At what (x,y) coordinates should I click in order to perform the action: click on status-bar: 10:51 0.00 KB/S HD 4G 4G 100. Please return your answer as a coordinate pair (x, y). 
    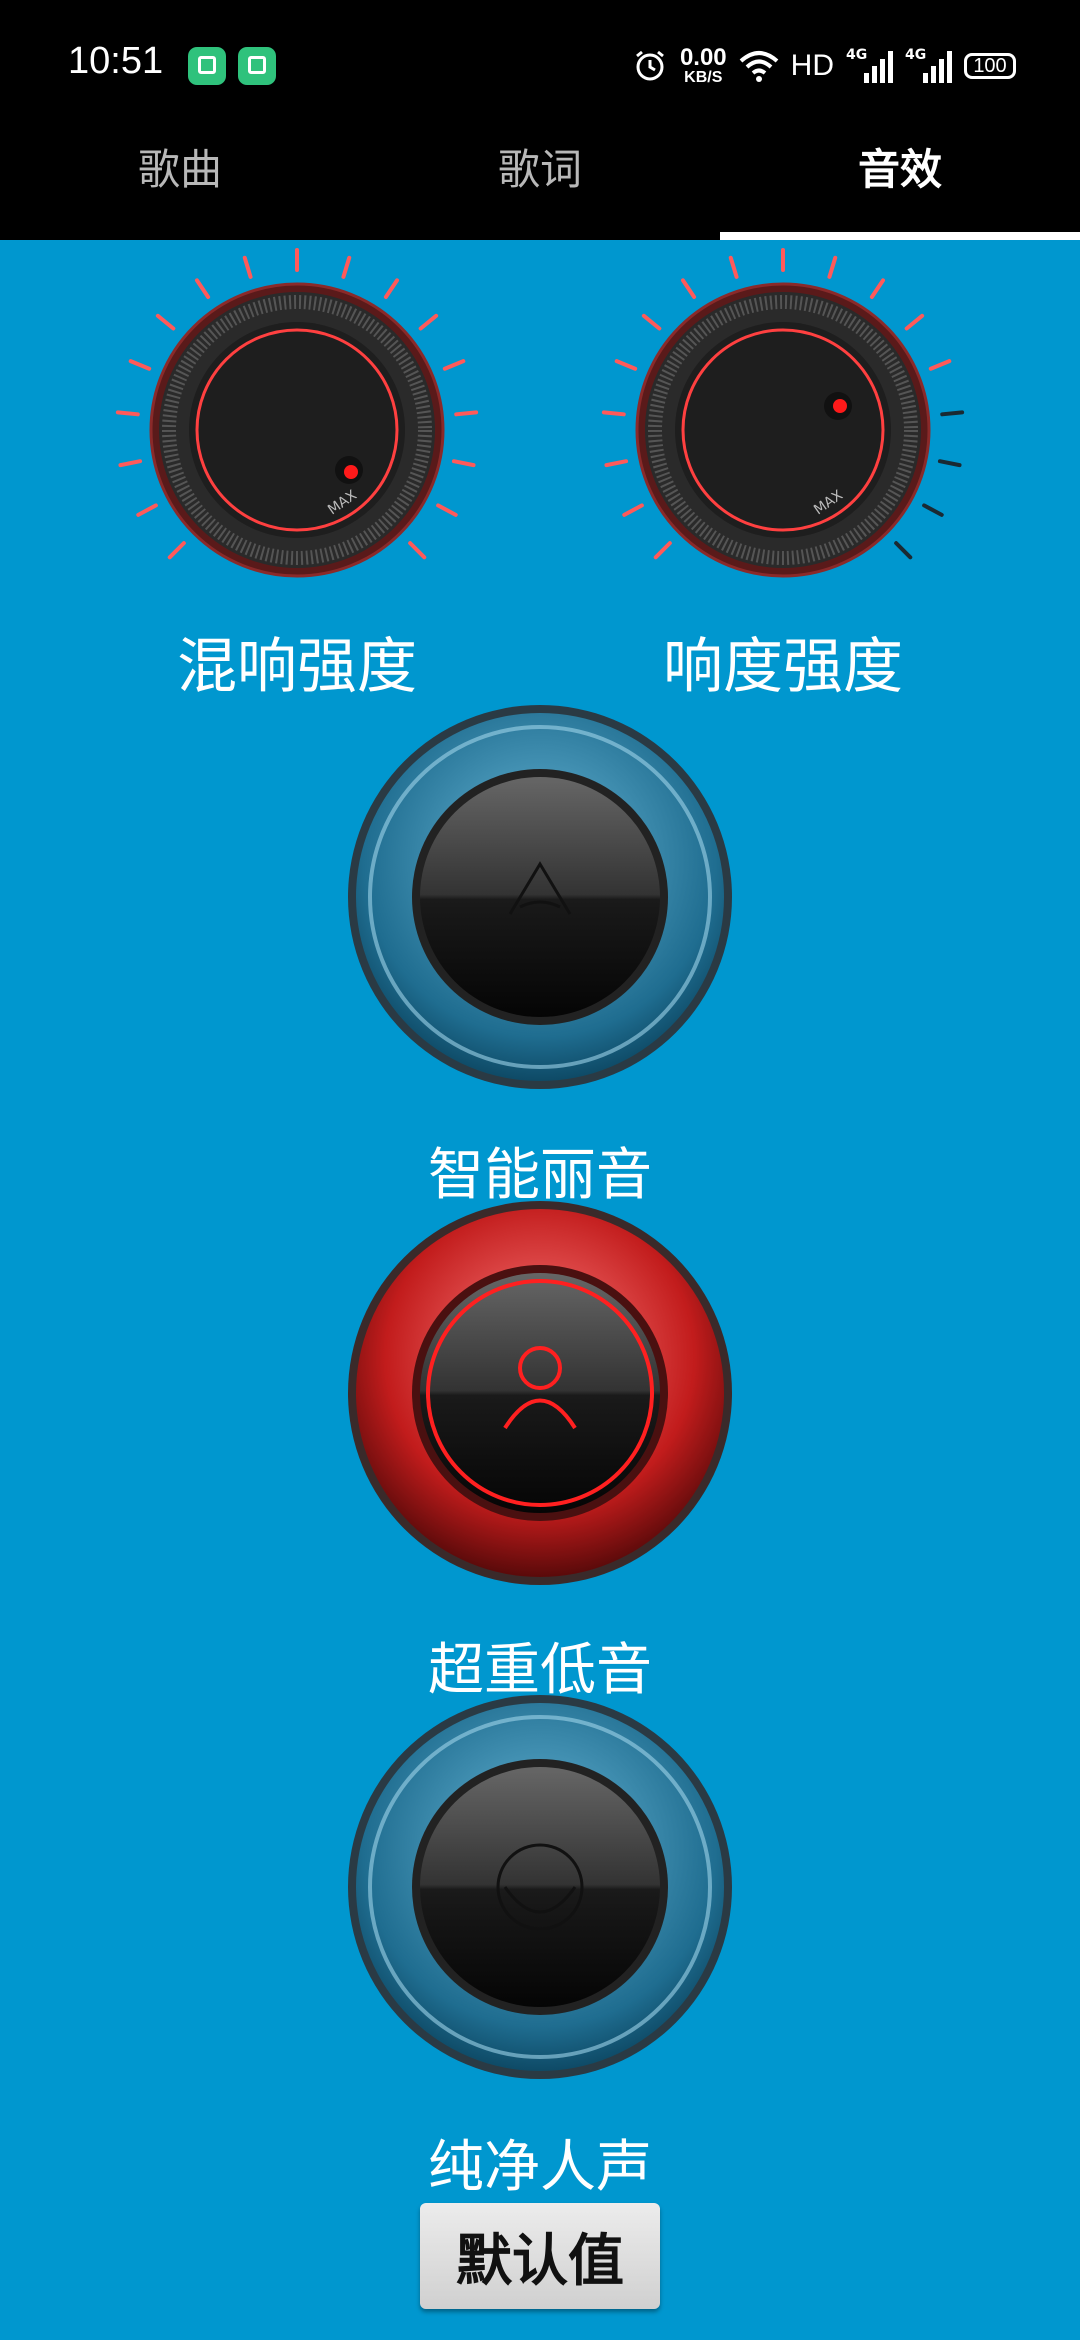
    Looking at the image, I should click on (540, 65).